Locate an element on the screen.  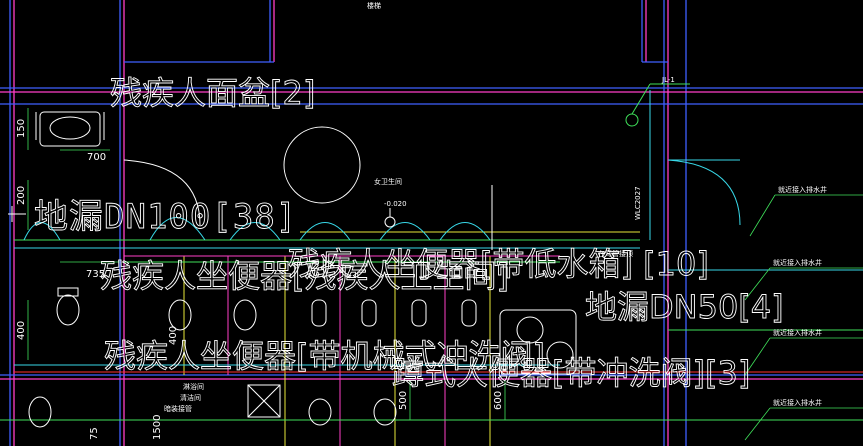
dim-700-text: 700 is located at coordinates (96, 157).